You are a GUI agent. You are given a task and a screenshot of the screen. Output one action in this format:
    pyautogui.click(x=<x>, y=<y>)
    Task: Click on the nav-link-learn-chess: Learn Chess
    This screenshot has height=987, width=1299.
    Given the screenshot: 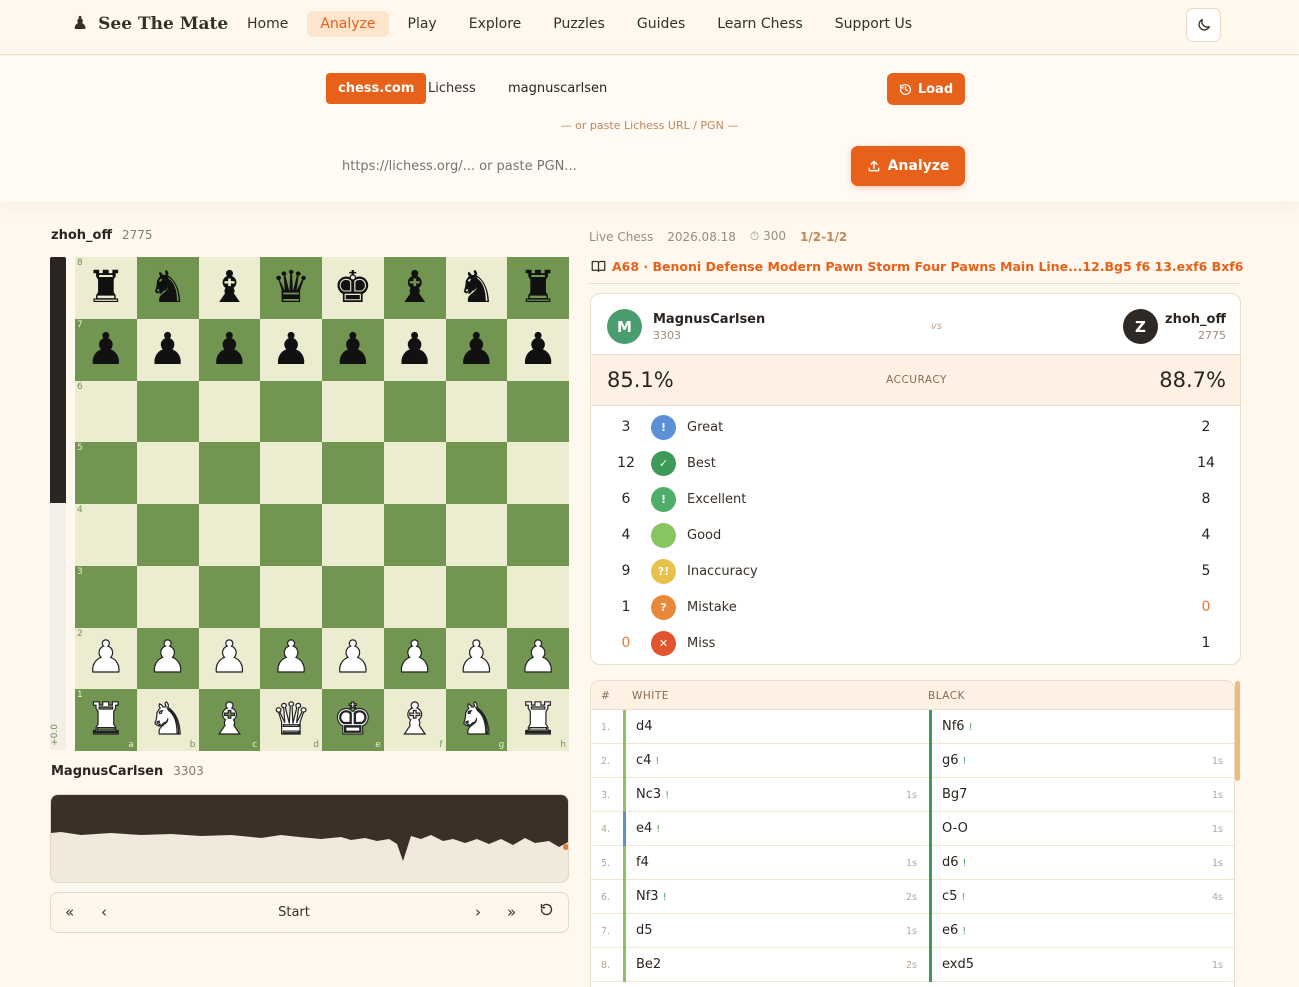 What is the action you would take?
    pyautogui.click(x=759, y=24)
    